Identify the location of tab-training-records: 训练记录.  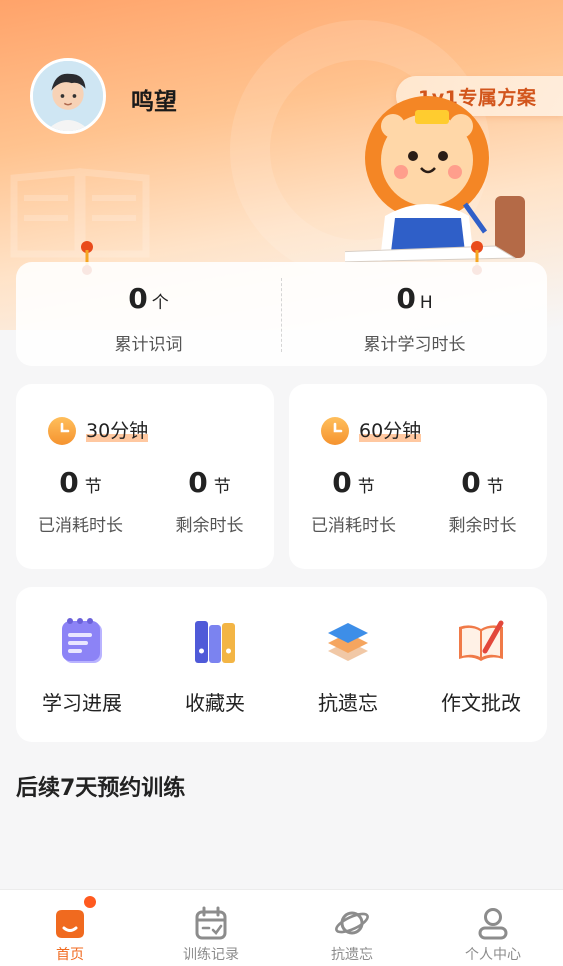
(211, 935).